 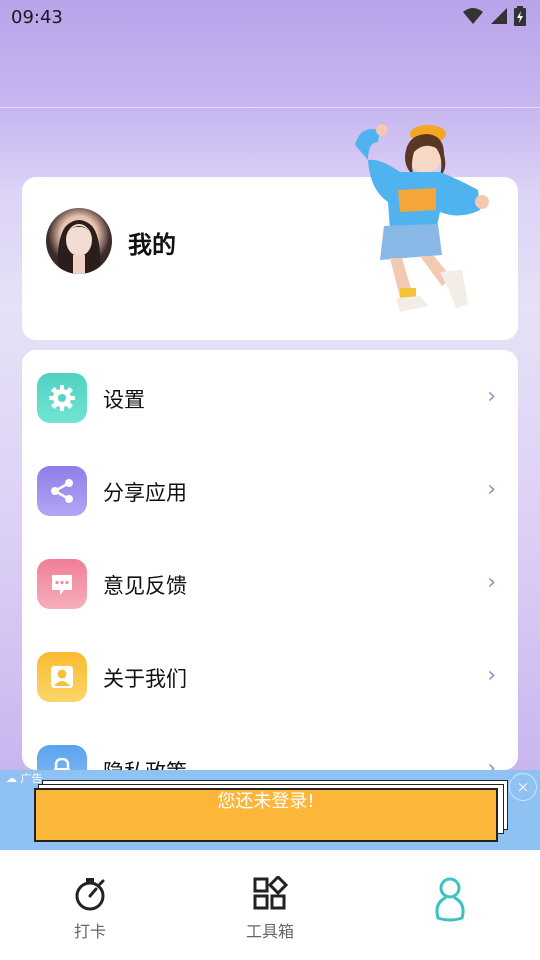 I want to click on menu-item-share-app: 分享应用 ›, so click(x=270, y=491).